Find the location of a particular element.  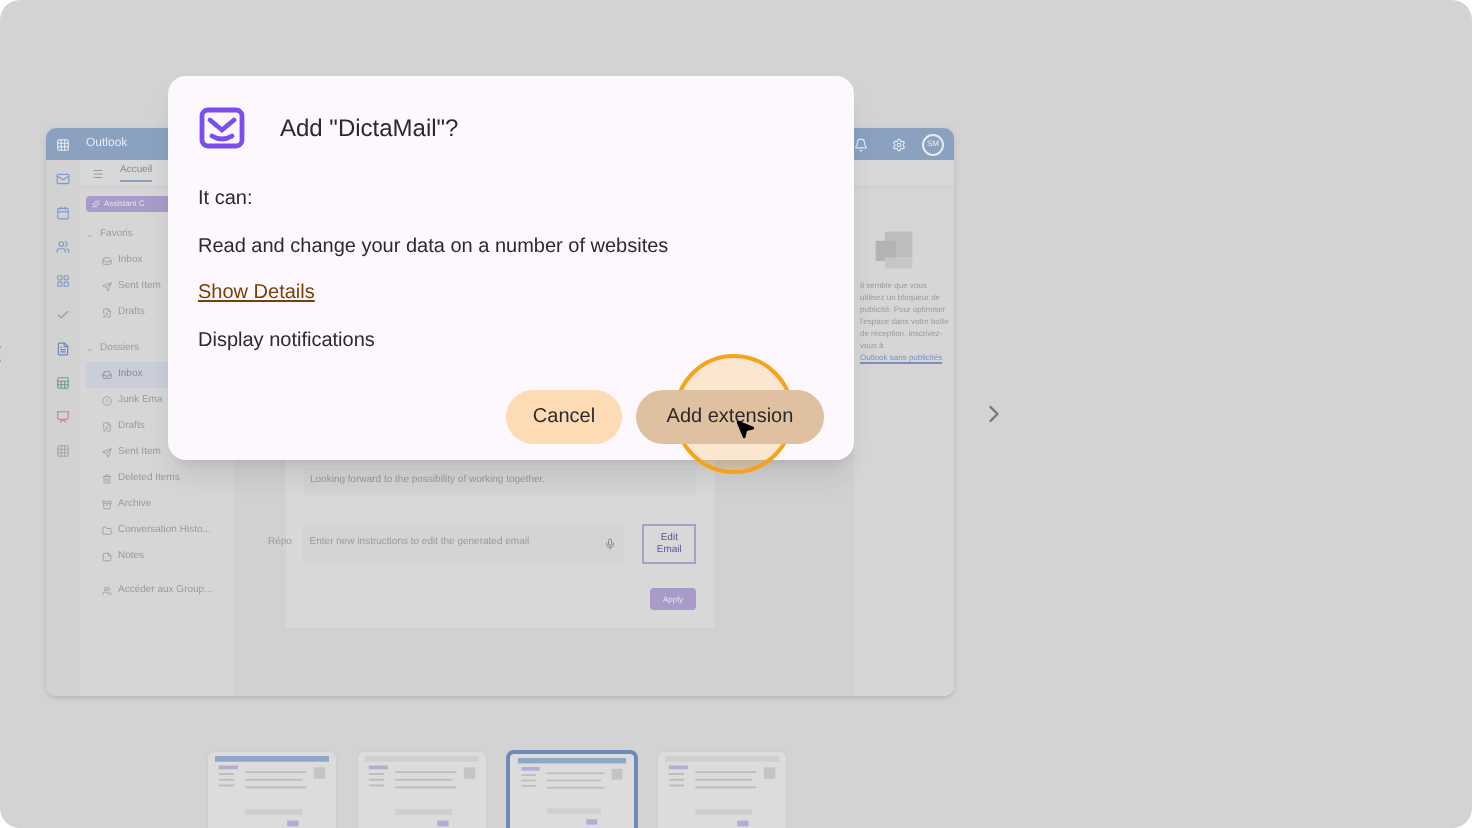

check-icon is located at coordinates (63, 315).